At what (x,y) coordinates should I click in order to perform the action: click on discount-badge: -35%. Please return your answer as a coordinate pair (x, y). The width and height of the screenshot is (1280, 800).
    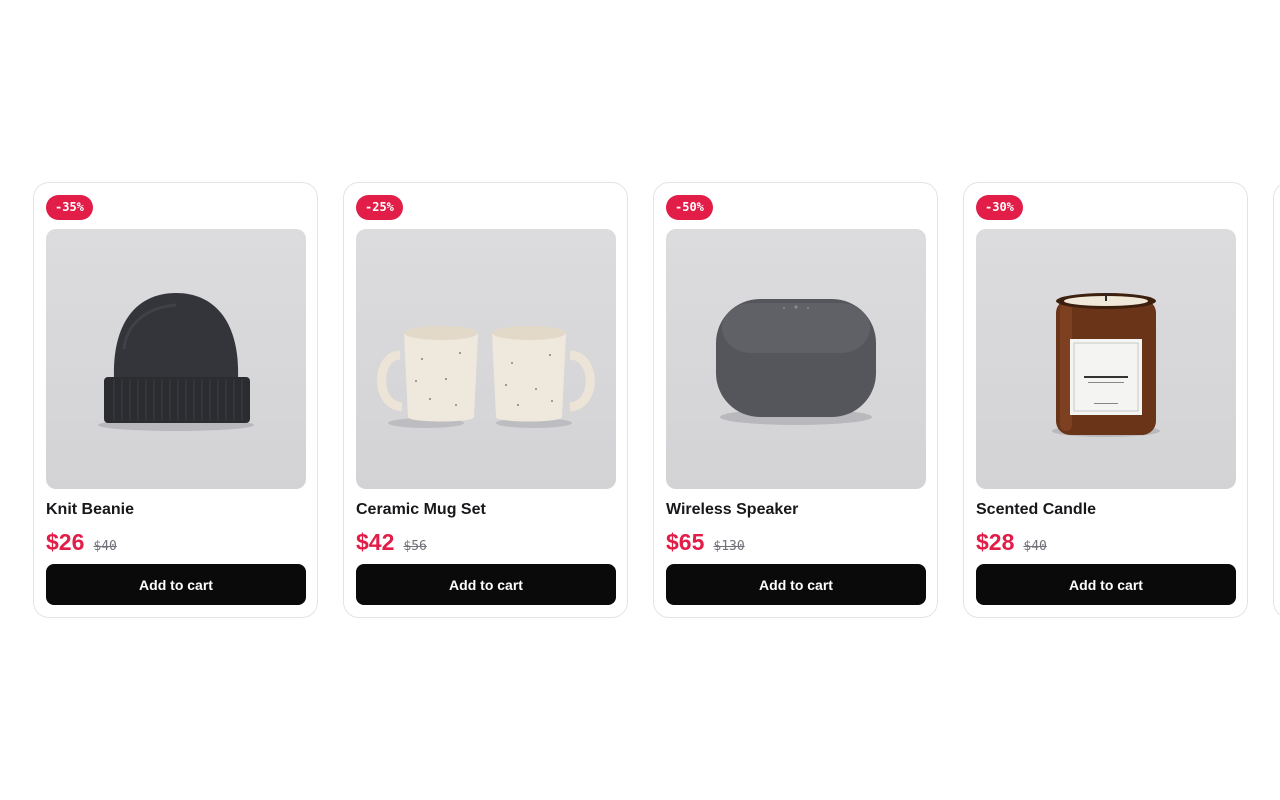
    Looking at the image, I should click on (69, 207).